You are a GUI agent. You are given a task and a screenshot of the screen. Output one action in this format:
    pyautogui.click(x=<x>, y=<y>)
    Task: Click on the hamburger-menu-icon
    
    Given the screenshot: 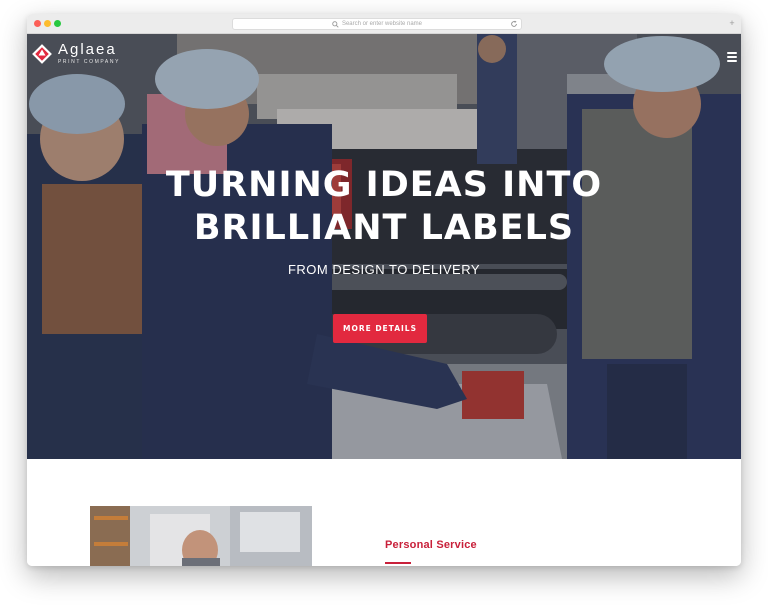 What is the action you would take?
    pyautogui.click(x=732, y=57)
    